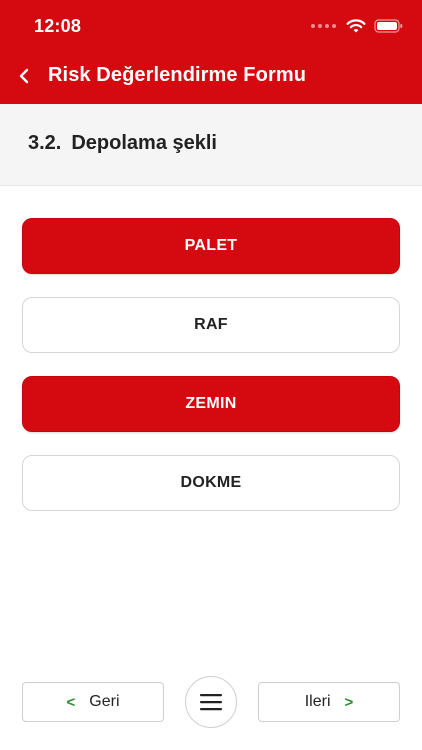  Describe the element at coordinates (211, 325) in the screenshot. I see `option-raf: RAF` at that location.